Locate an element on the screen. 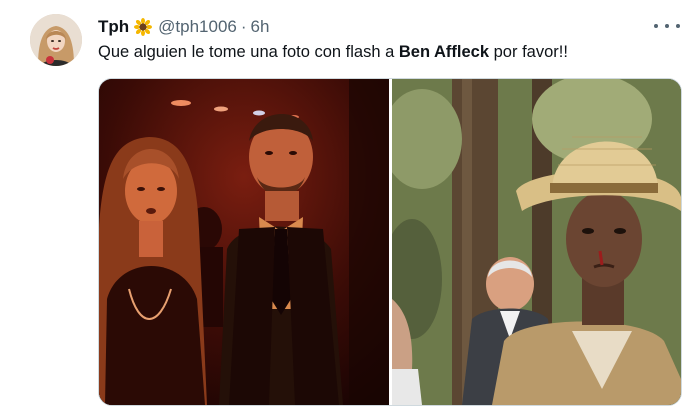 This screenshot has width=700, height=406. user-handle: @tph1006 is located at coordinates (197, 27).